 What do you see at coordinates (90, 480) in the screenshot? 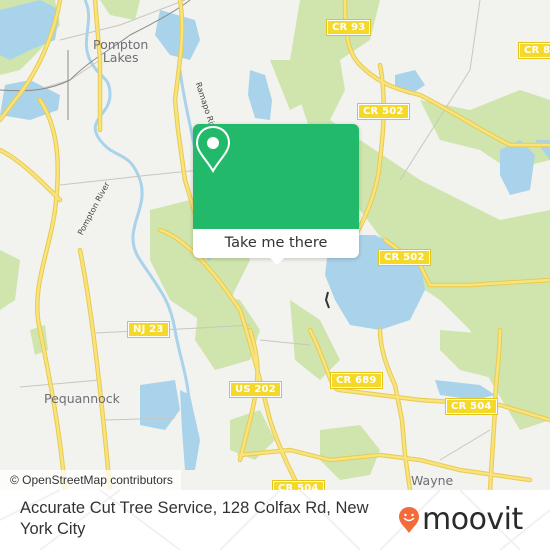
I see `osm-attribution: © OpenStreetMap contributors` at bounding box center [90, 480].